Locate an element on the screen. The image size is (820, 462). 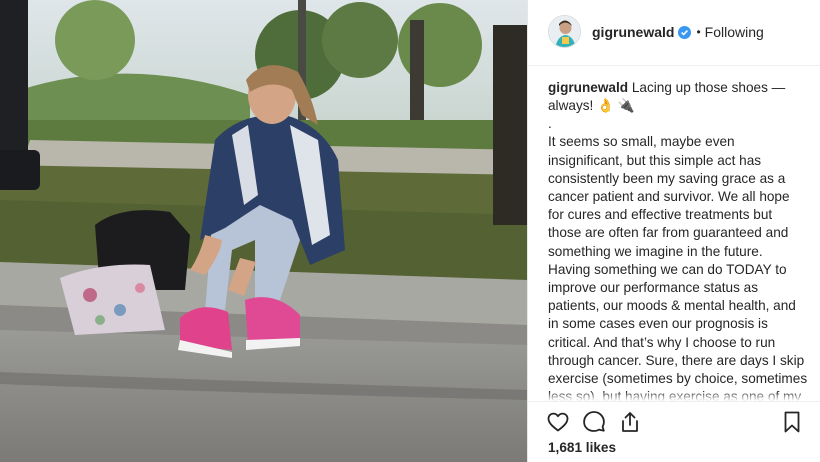
heart-icon is located at coordinates (558, 422).